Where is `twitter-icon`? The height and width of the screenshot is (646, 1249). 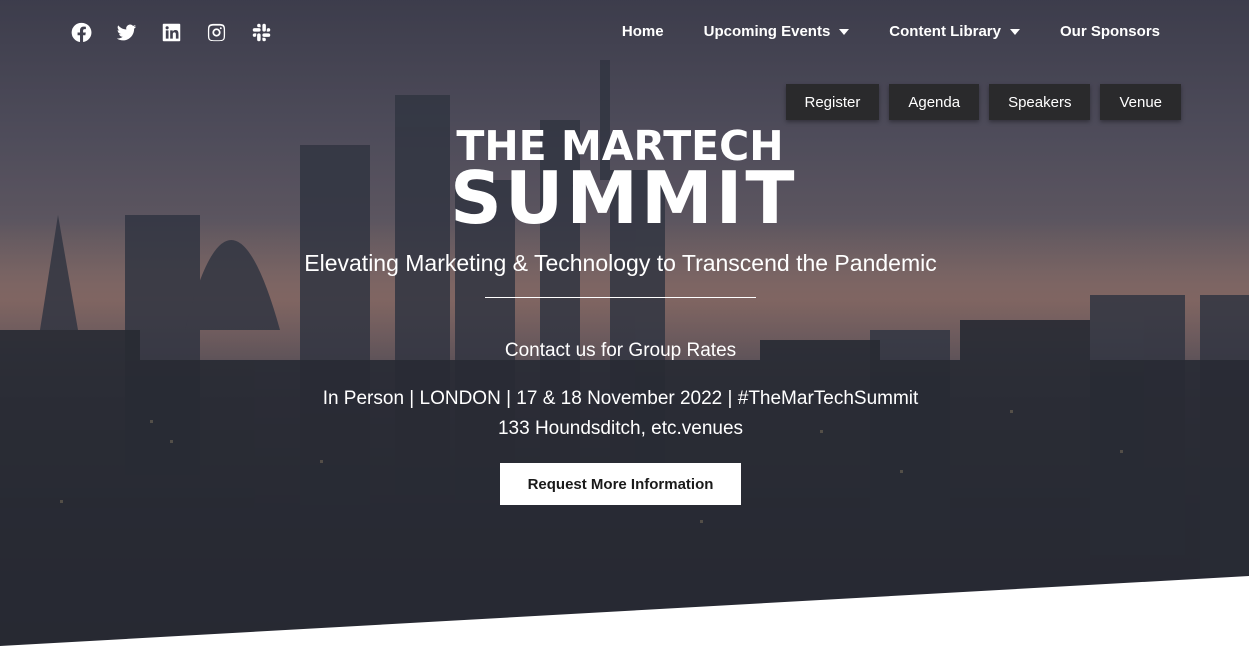
twitter-icon is located at coordinates (126, 32).